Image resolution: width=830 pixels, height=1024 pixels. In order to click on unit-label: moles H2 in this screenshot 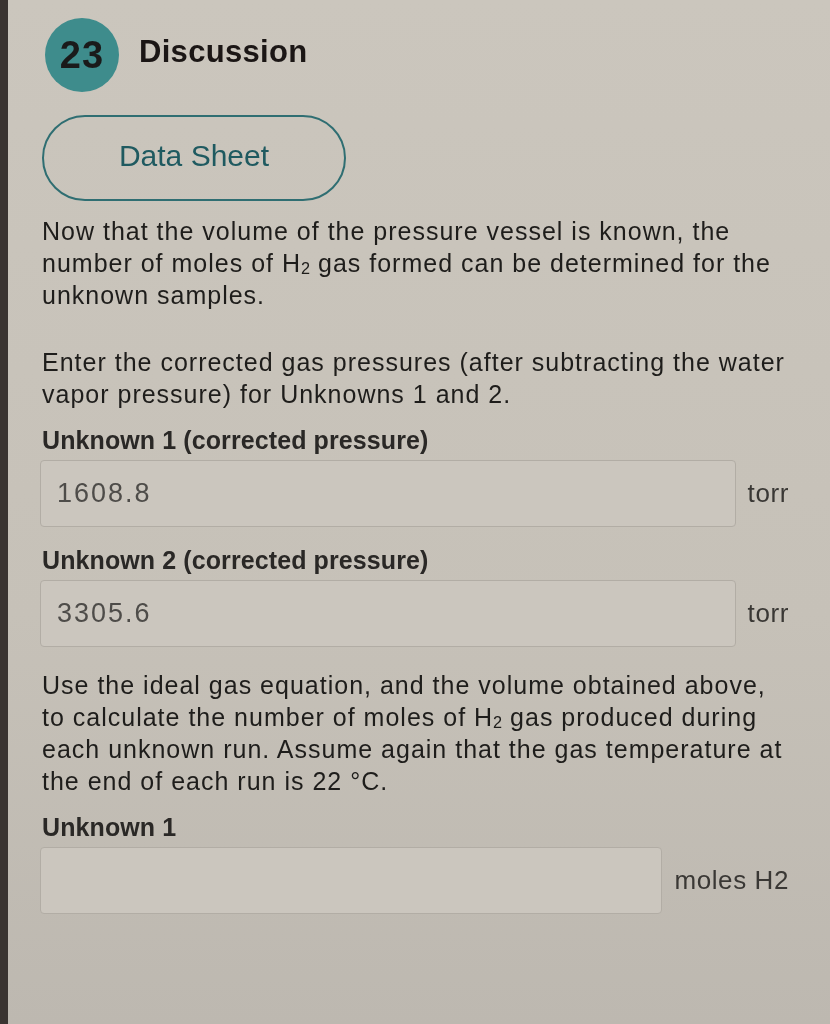, I will do `click(731, 880)`.